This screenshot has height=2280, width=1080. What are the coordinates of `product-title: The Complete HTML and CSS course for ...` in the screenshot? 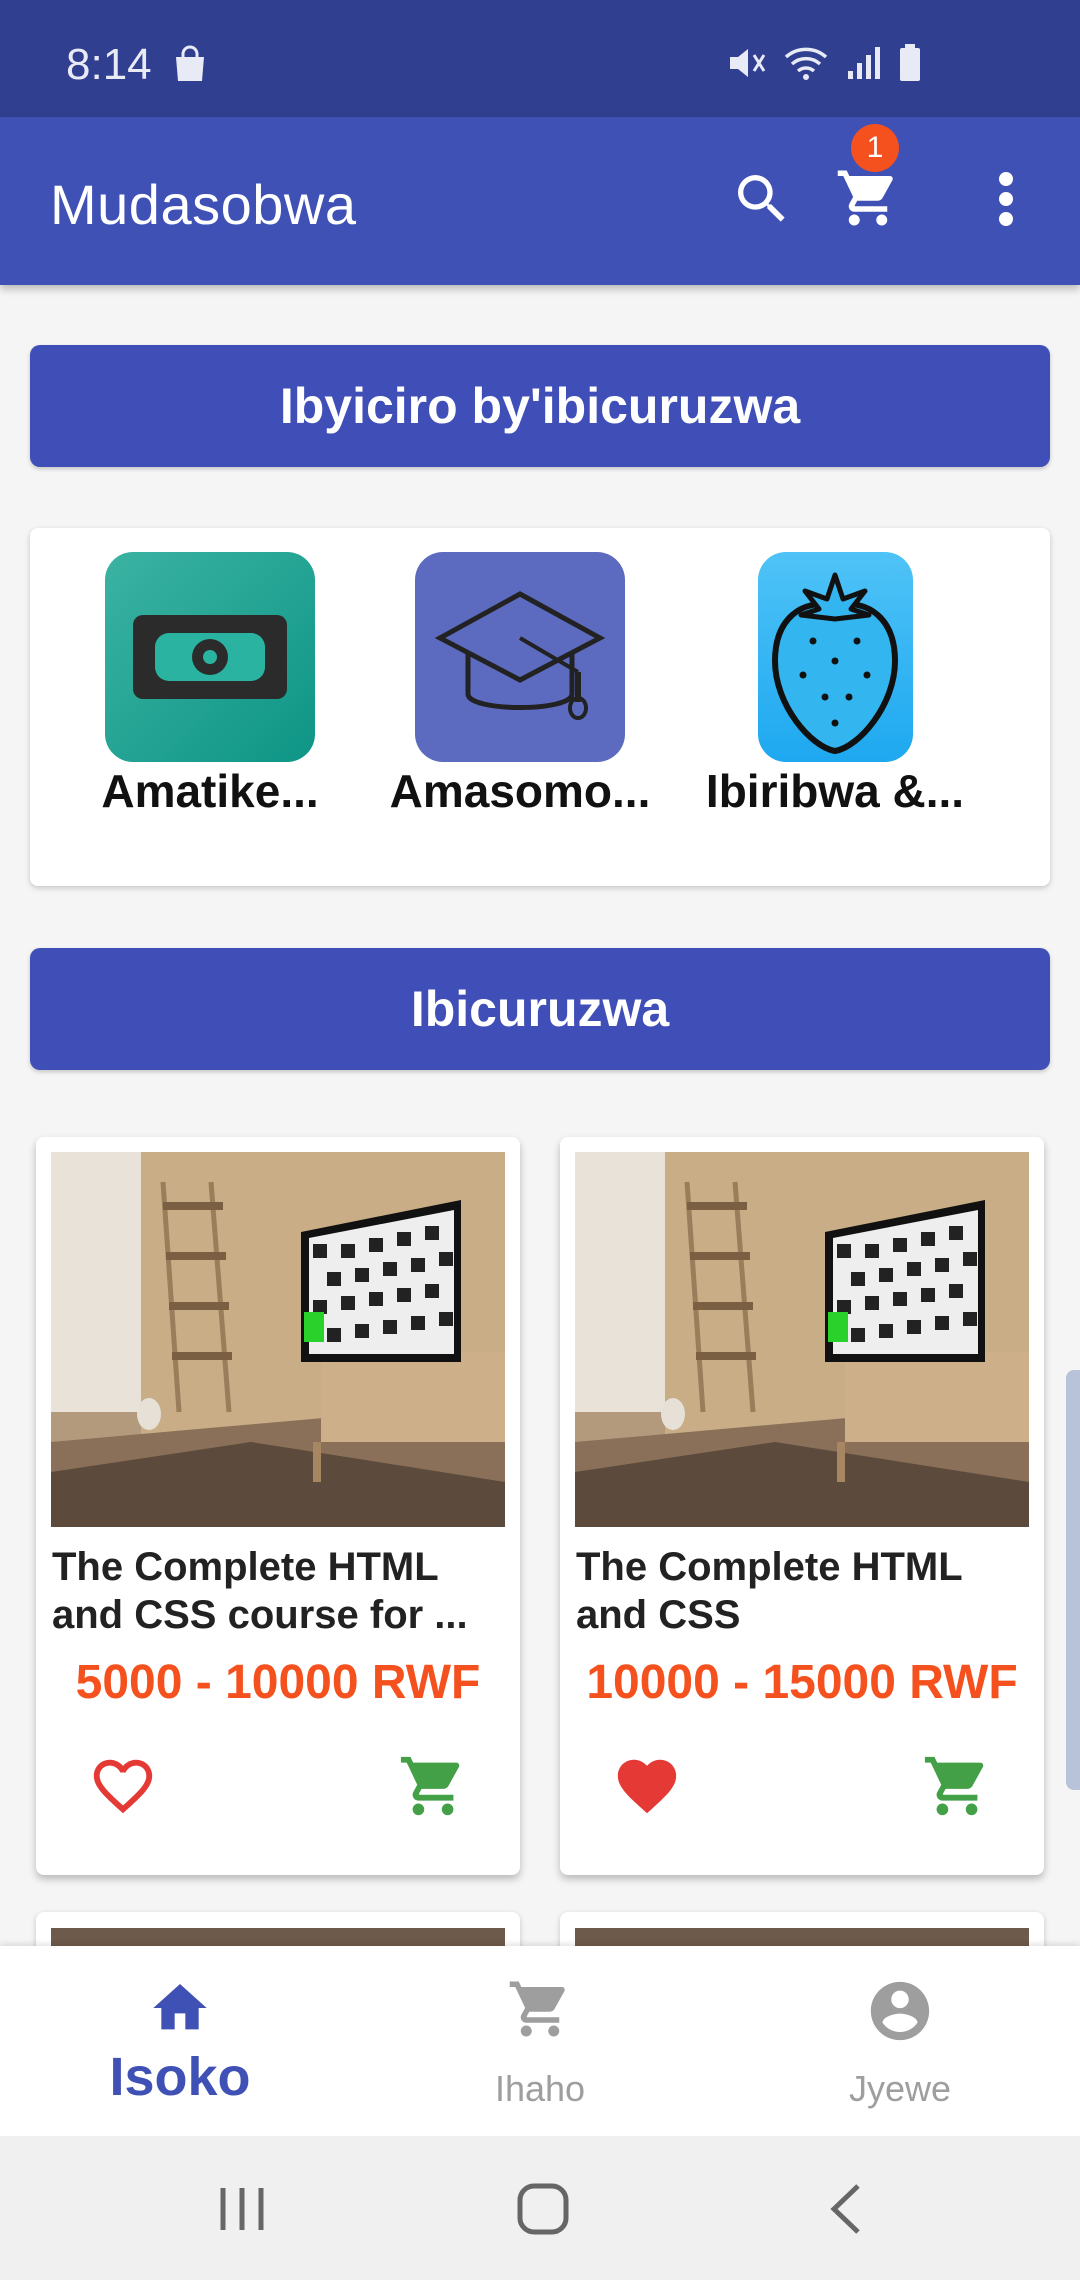 It's located at (260, 1591).